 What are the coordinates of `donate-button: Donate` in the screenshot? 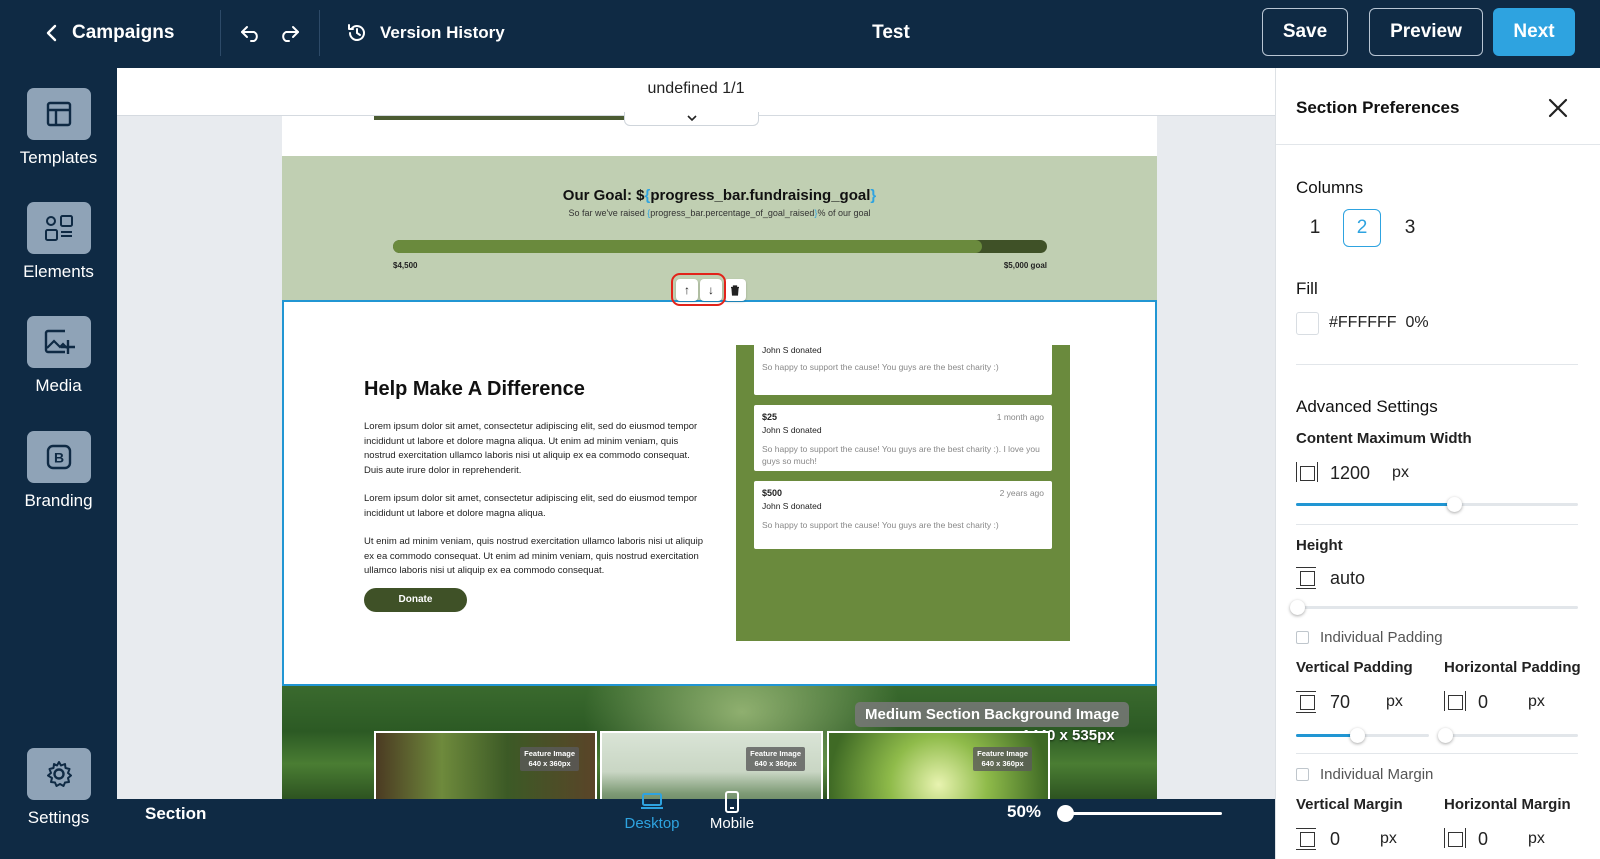 It's located at (415, 600).